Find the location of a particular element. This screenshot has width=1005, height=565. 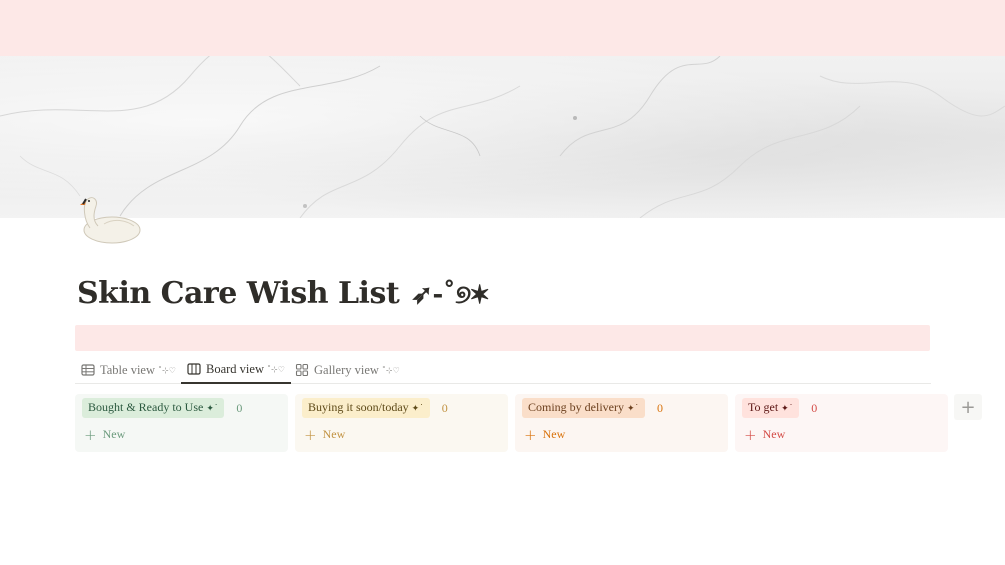

swan-icon is located at coordinates (109, 220).